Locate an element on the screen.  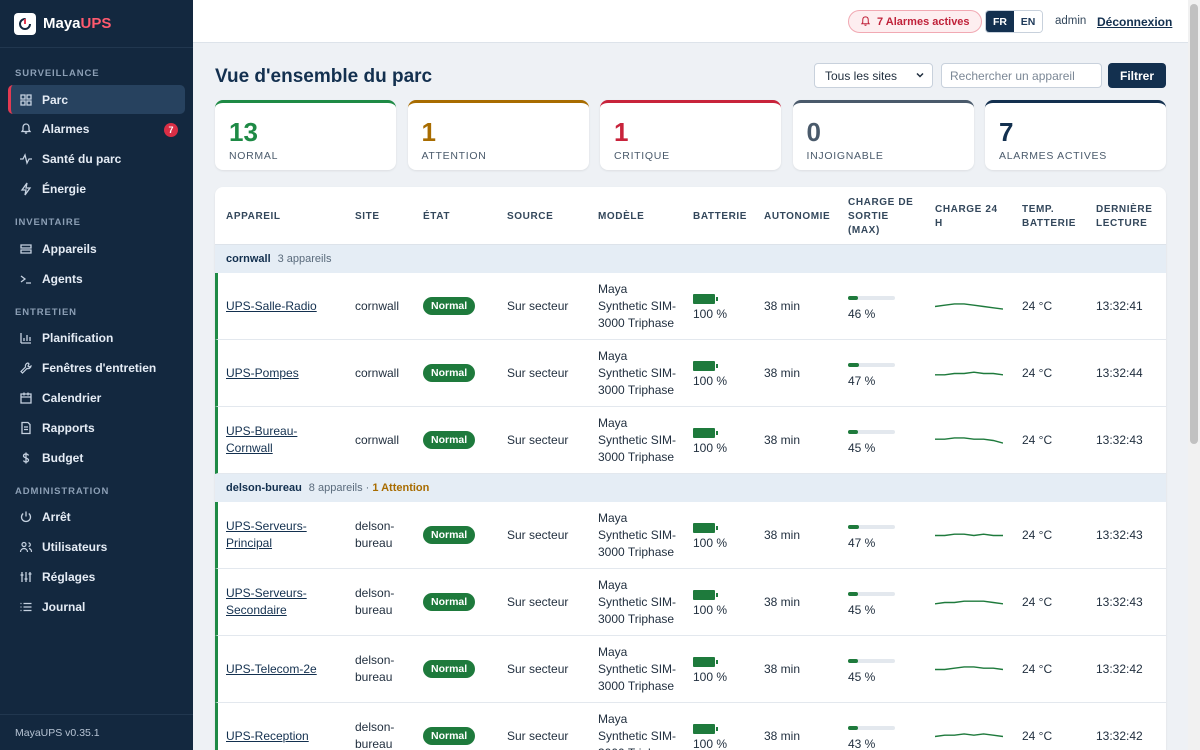
card-label: ALARMES ACTIVES is located at coordinates (1053, 156).